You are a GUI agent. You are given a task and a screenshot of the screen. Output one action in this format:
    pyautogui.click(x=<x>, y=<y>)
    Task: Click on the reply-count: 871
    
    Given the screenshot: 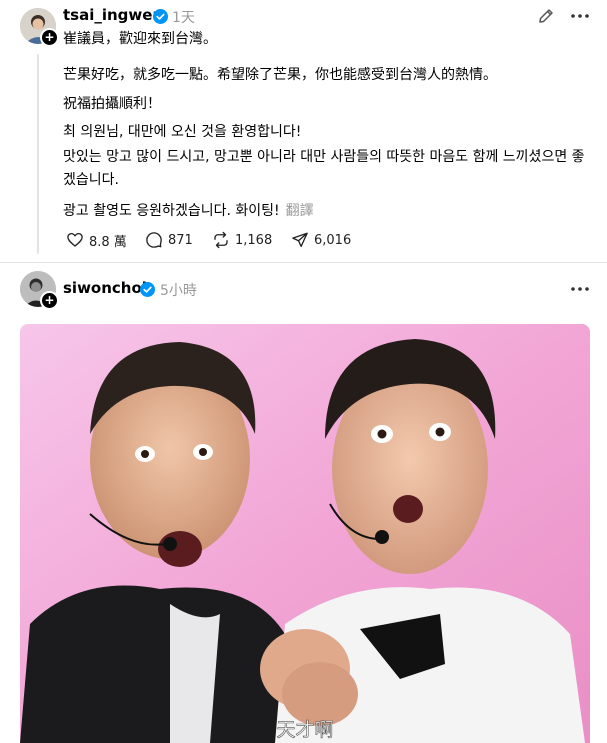 What is the action you would take?
    pyautogui.click(x=180, y=240)
    